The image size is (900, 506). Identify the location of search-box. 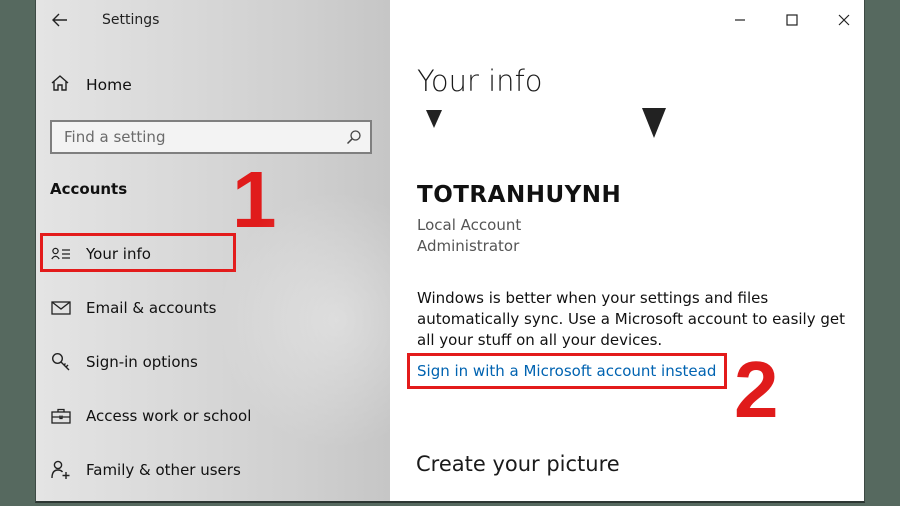
(211, 137).